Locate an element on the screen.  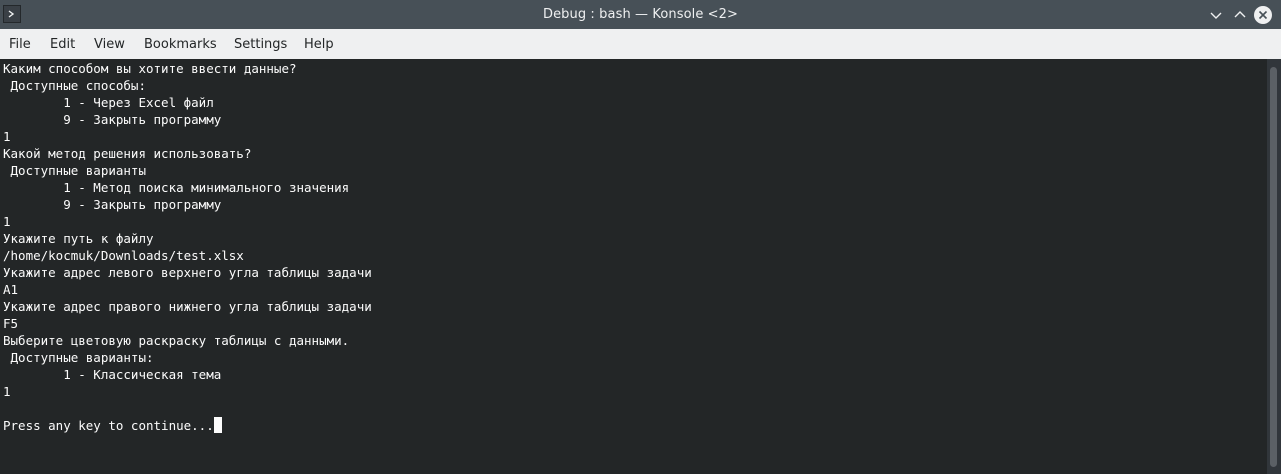
title-bar: Debug : bash — Konsole <2> is located at coordinates (640, 14).